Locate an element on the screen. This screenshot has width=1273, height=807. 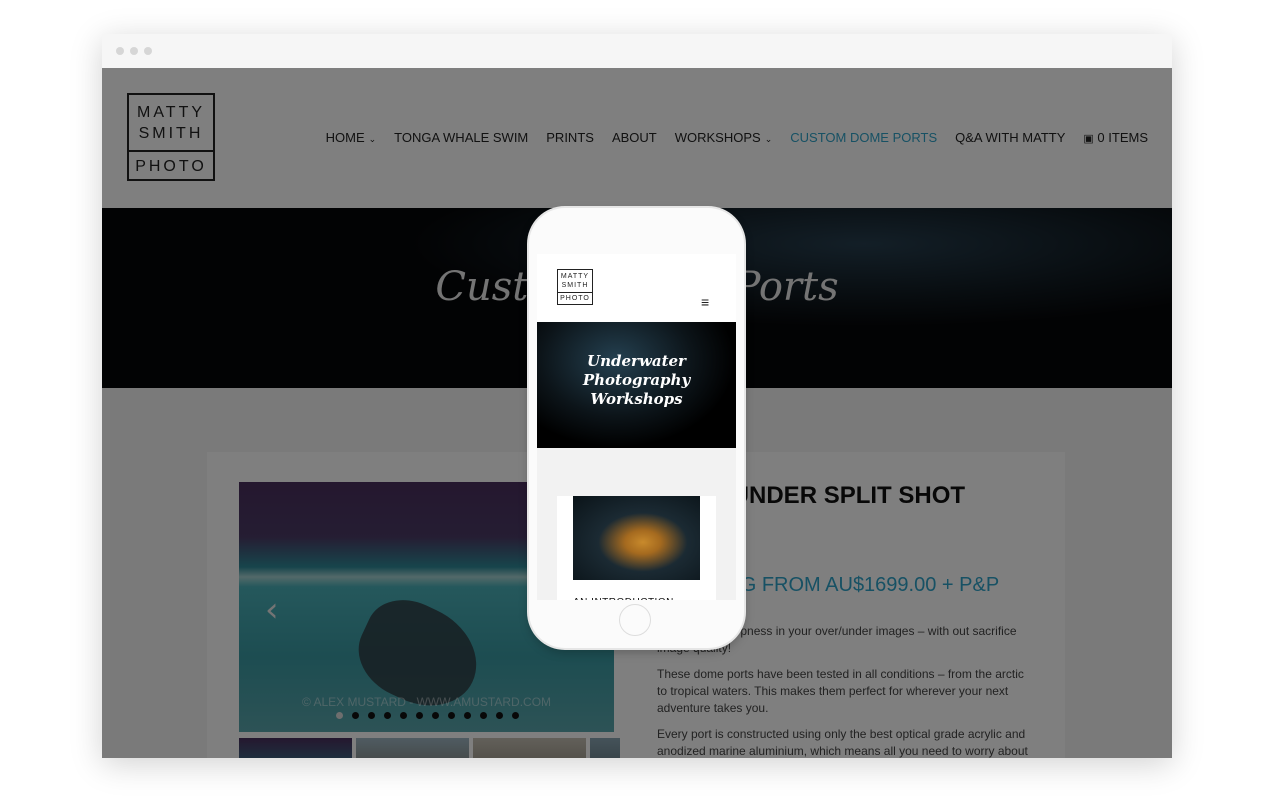
hamburger-menu-icon: ≡ is located at coordinates (705, 302).